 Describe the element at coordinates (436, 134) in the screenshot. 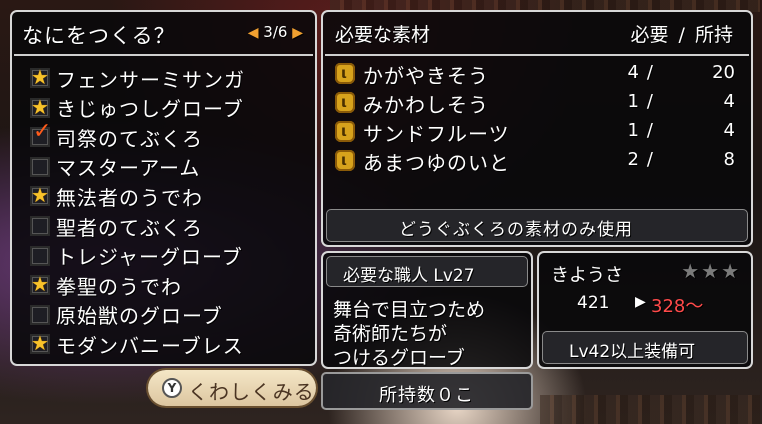

I see `material-name: サンドフルーツ` at that location.